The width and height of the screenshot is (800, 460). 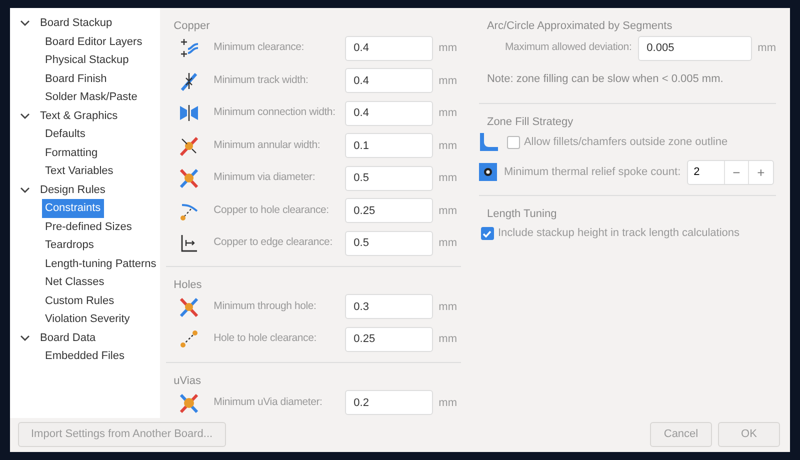 What do you see at coordinates (189, 178) in the screenshot?
I see `via-icon` at bounding box center [189, 178].